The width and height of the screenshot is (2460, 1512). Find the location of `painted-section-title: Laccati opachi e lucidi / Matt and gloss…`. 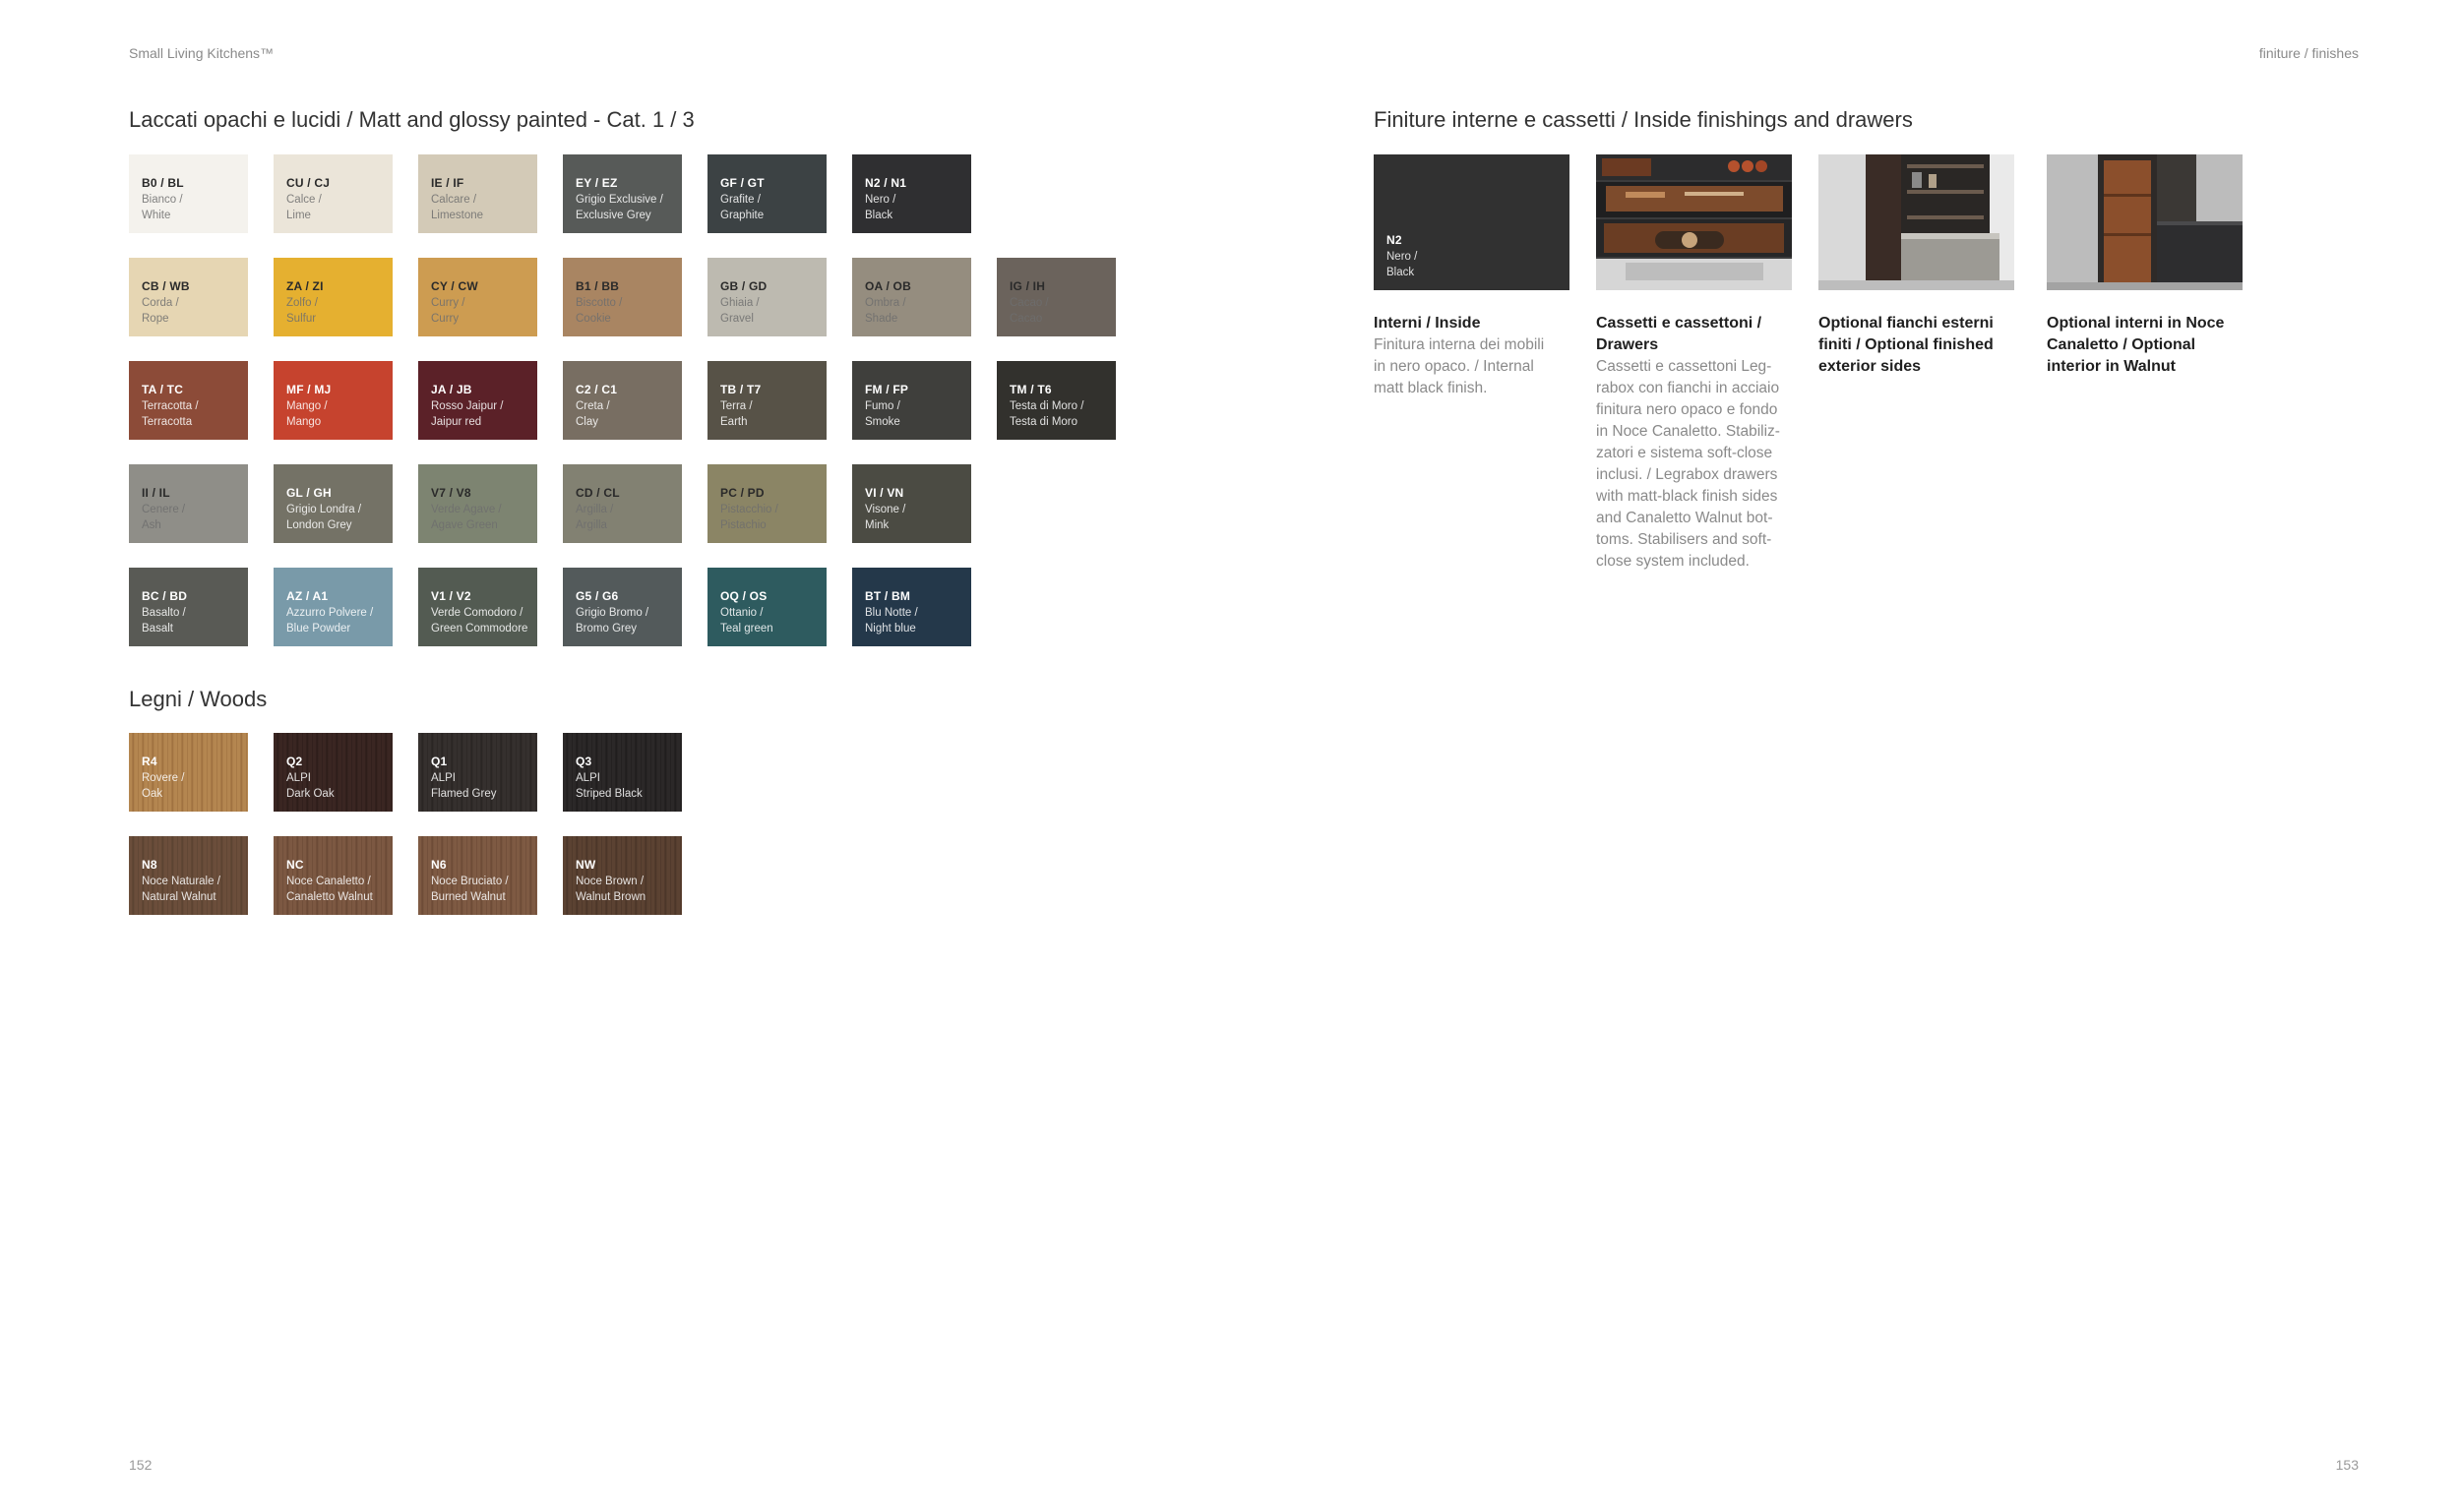

painted-section-title: Laccati opachi e lucidi / Matt and gloss… is located at coordinates (412, 120).